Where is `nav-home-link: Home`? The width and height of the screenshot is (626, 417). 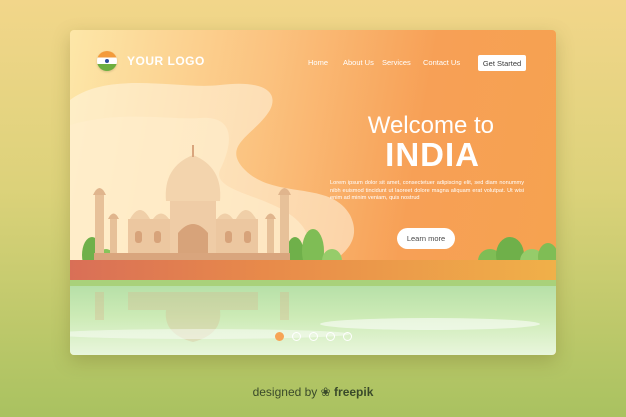
nav-home-link: Home is located at coordinates (318, 62).